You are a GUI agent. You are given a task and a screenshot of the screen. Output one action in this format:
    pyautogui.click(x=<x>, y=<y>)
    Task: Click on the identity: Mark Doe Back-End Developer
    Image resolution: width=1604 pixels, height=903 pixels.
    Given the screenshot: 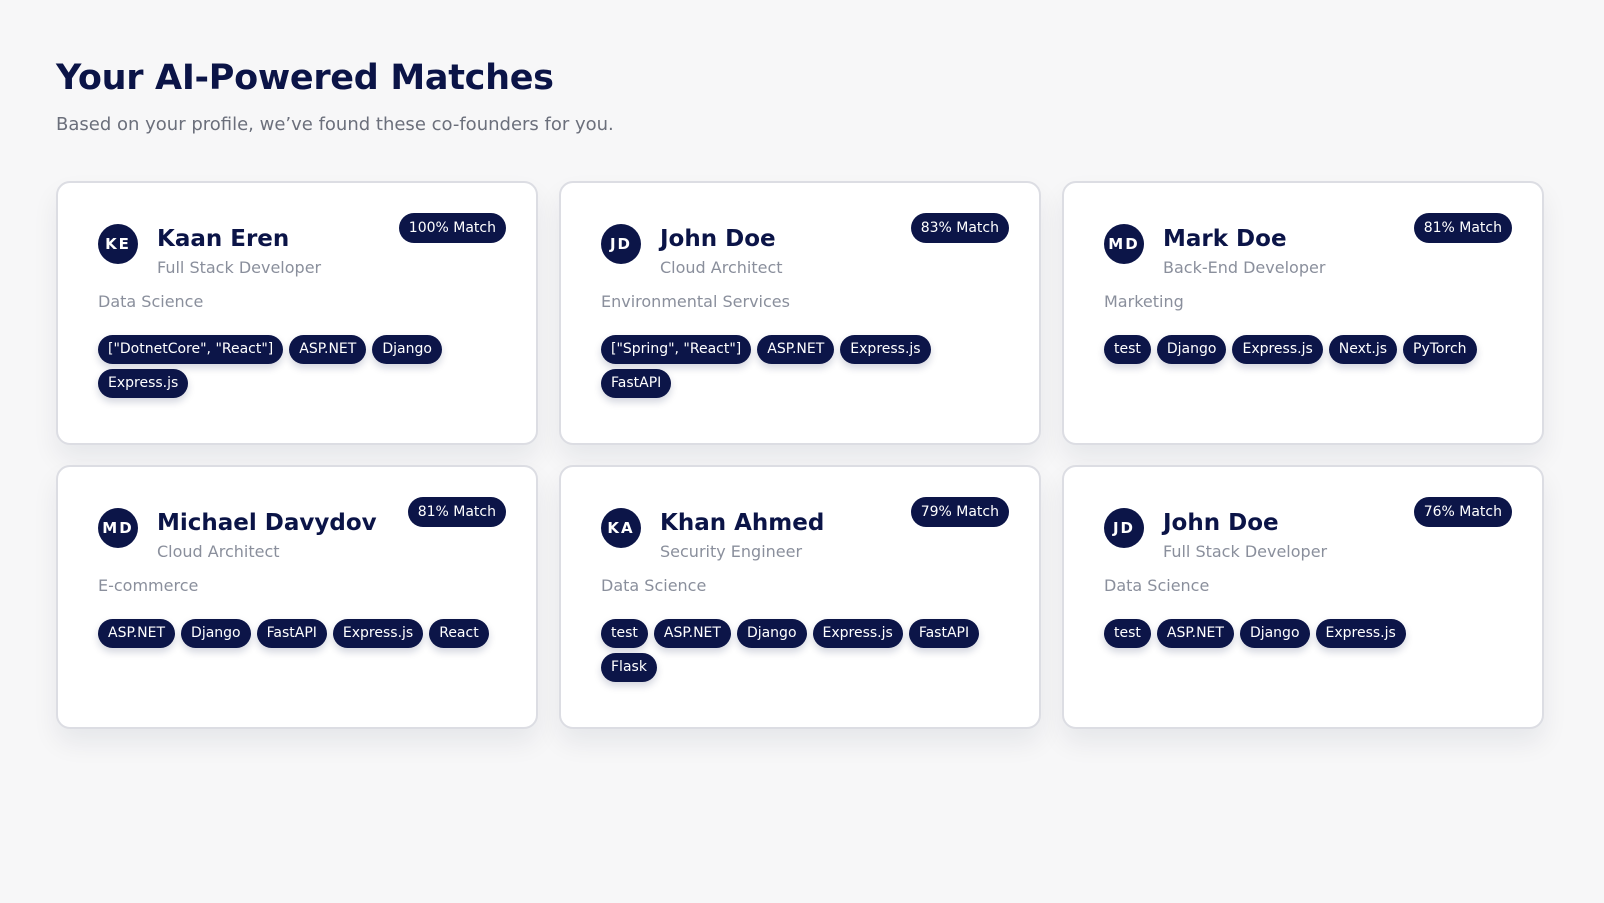 What is the action you would take?
    pyautogui.click(x=1244, y=251)
    